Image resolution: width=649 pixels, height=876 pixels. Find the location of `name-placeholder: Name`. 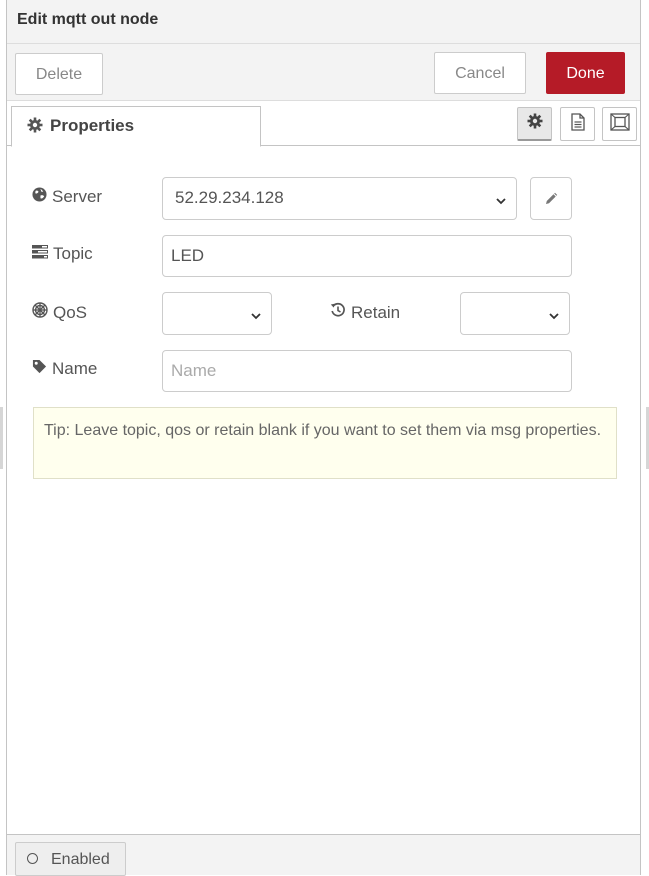

name-placeholder: Name is located at coordinates (194, 370).